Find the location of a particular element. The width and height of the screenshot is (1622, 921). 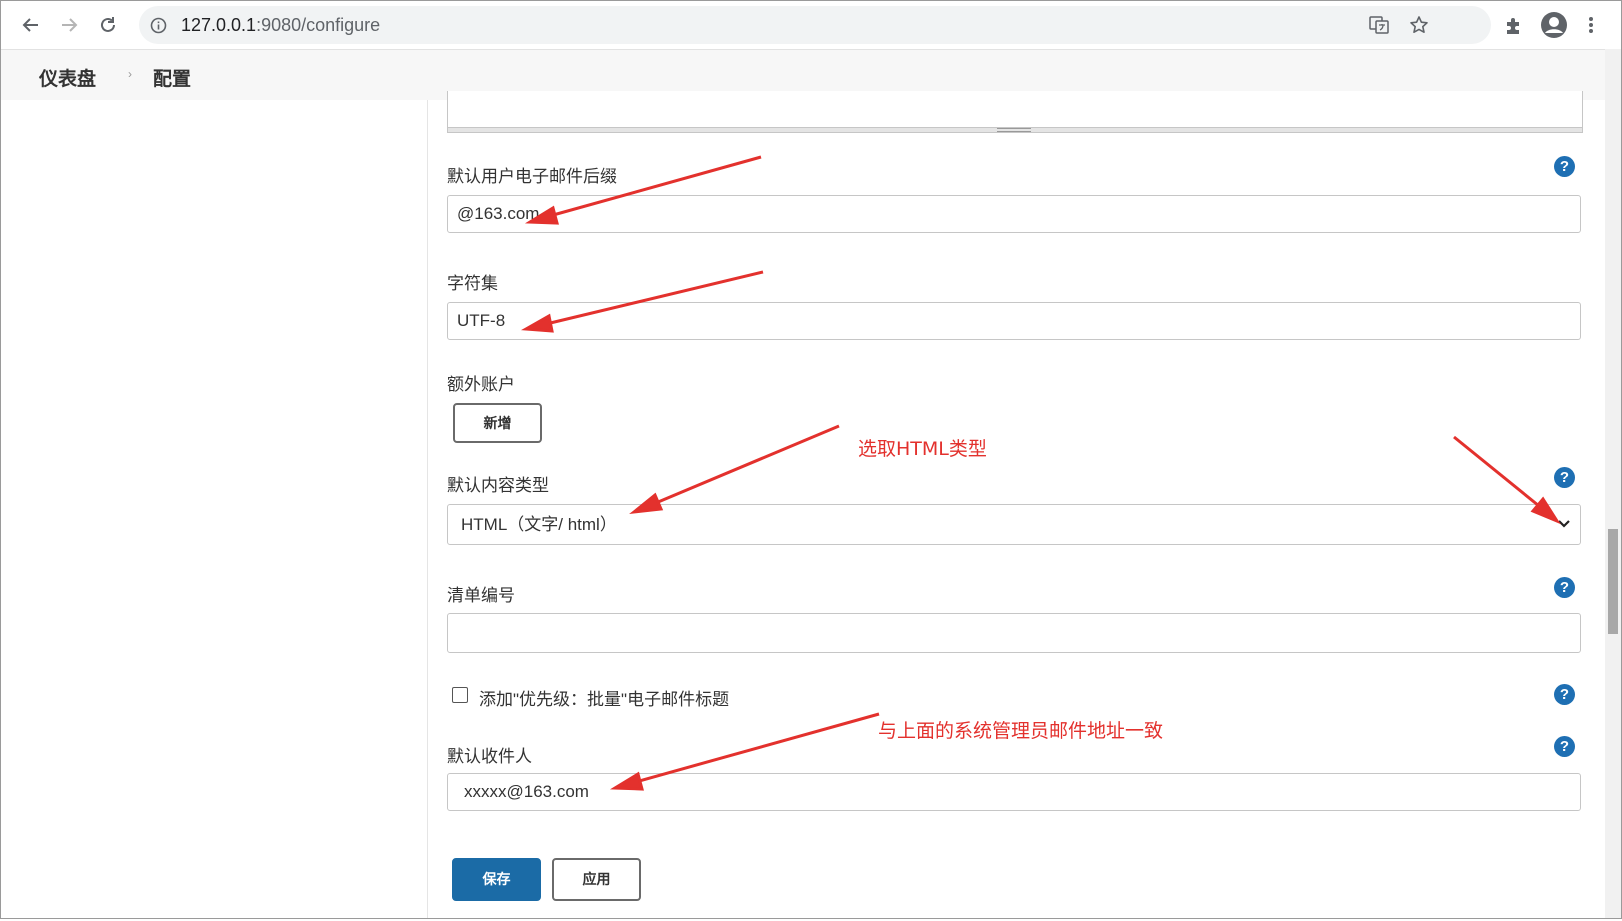

charset-label: 字符集 is located at coordinates (472, 283).